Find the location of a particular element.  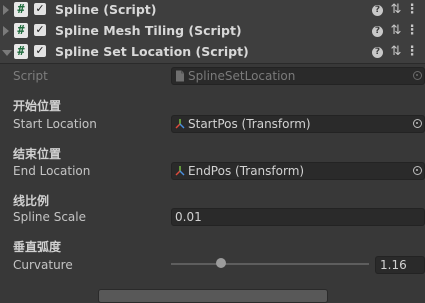

script-value: SplineSetLocation is located at coordinates (242, 76).